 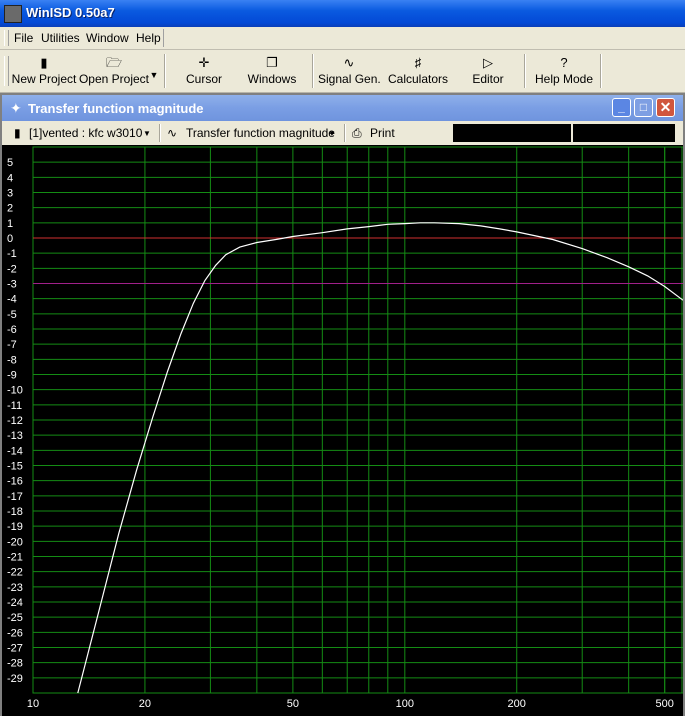 What do you see at coordinates (23, 38) in the screenshot?
I see `menu-file: File` at bounding box center [23, 38].